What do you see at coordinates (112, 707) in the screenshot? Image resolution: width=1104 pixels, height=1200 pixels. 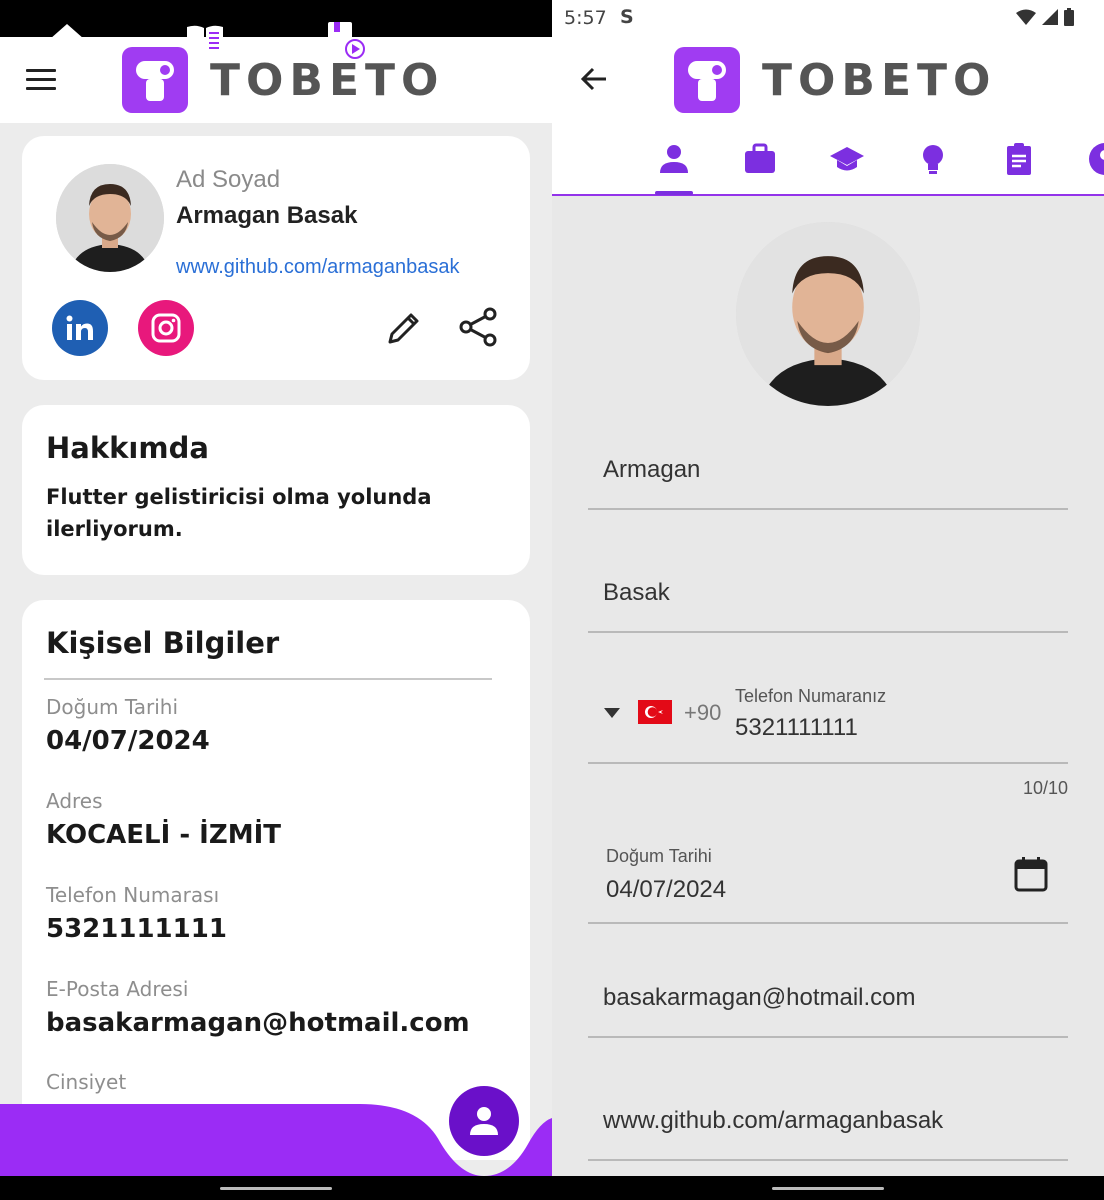 I see `birth-date-label: Doğum Tarihi` at bounding box center [112, 707].